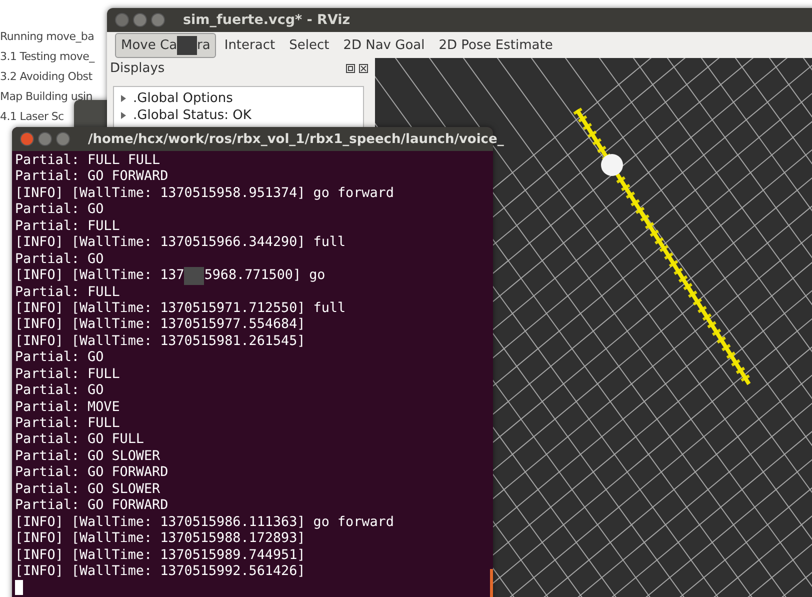 This screenshot has width=812, height=597. Describe the element at coordinates (137, 68) in the screenshot. I see `panel-title: Displays` at that location.